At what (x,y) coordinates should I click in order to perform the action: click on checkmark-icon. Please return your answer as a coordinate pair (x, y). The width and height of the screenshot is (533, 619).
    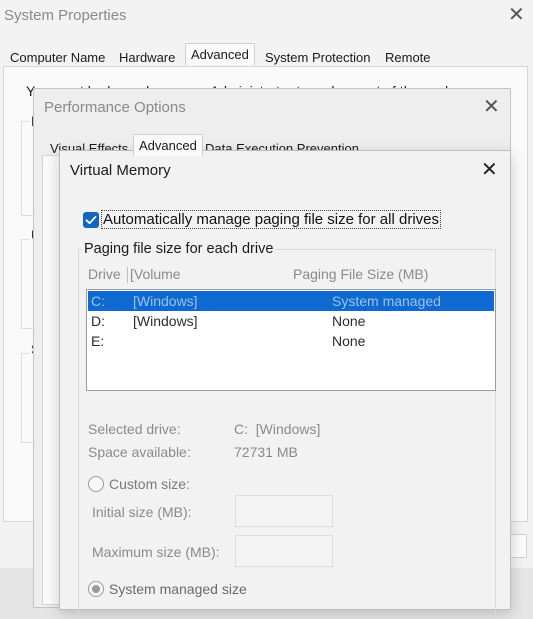
    Looking at the image, I should click on (91, 220).